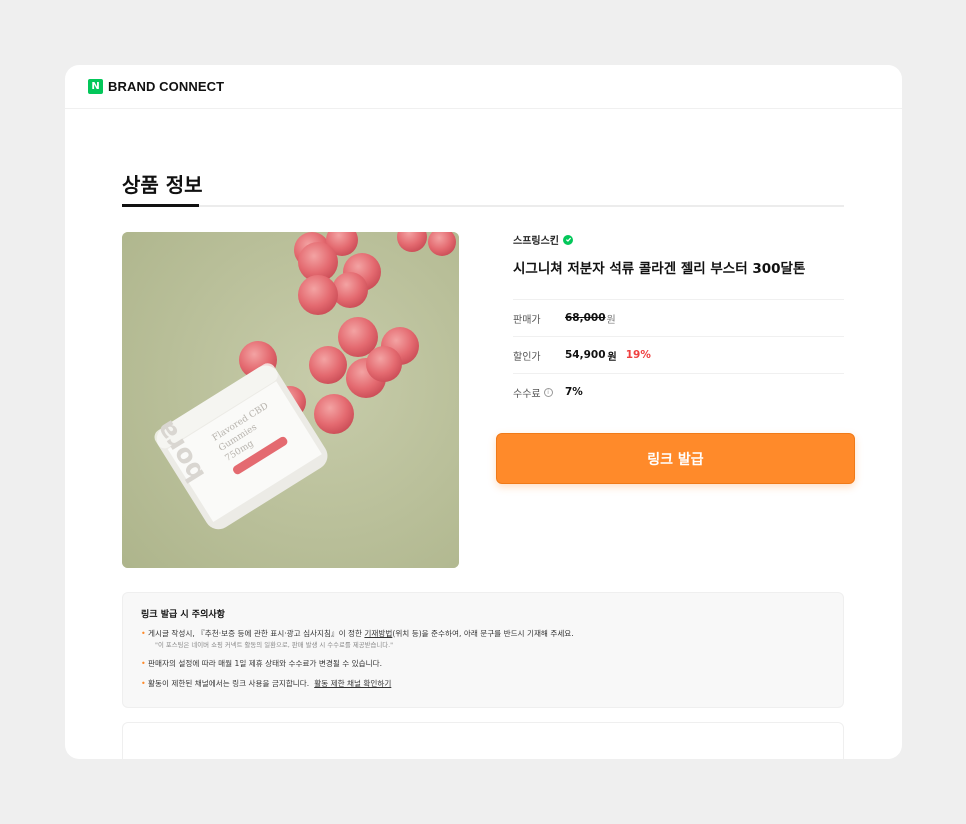  I want to click on fee-label-wrap: 수수료 i, so click(539, 392).